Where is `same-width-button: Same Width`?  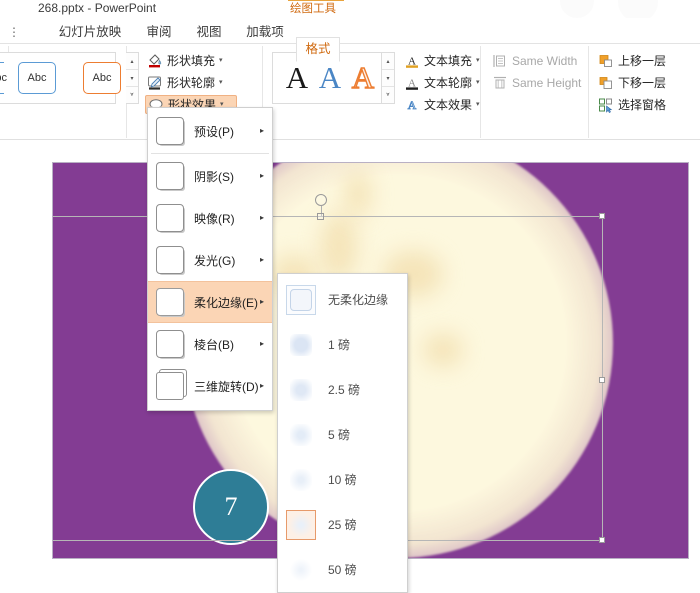 same-width-button: Same Width is located at coordinates (536, 60).